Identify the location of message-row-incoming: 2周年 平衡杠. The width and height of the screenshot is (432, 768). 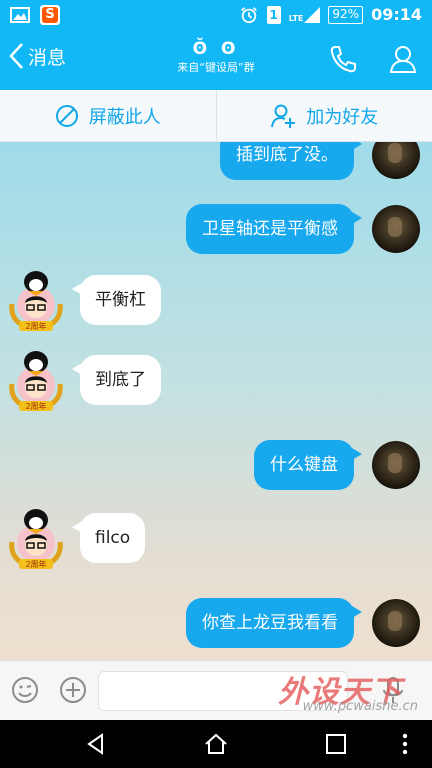
(83, 300).